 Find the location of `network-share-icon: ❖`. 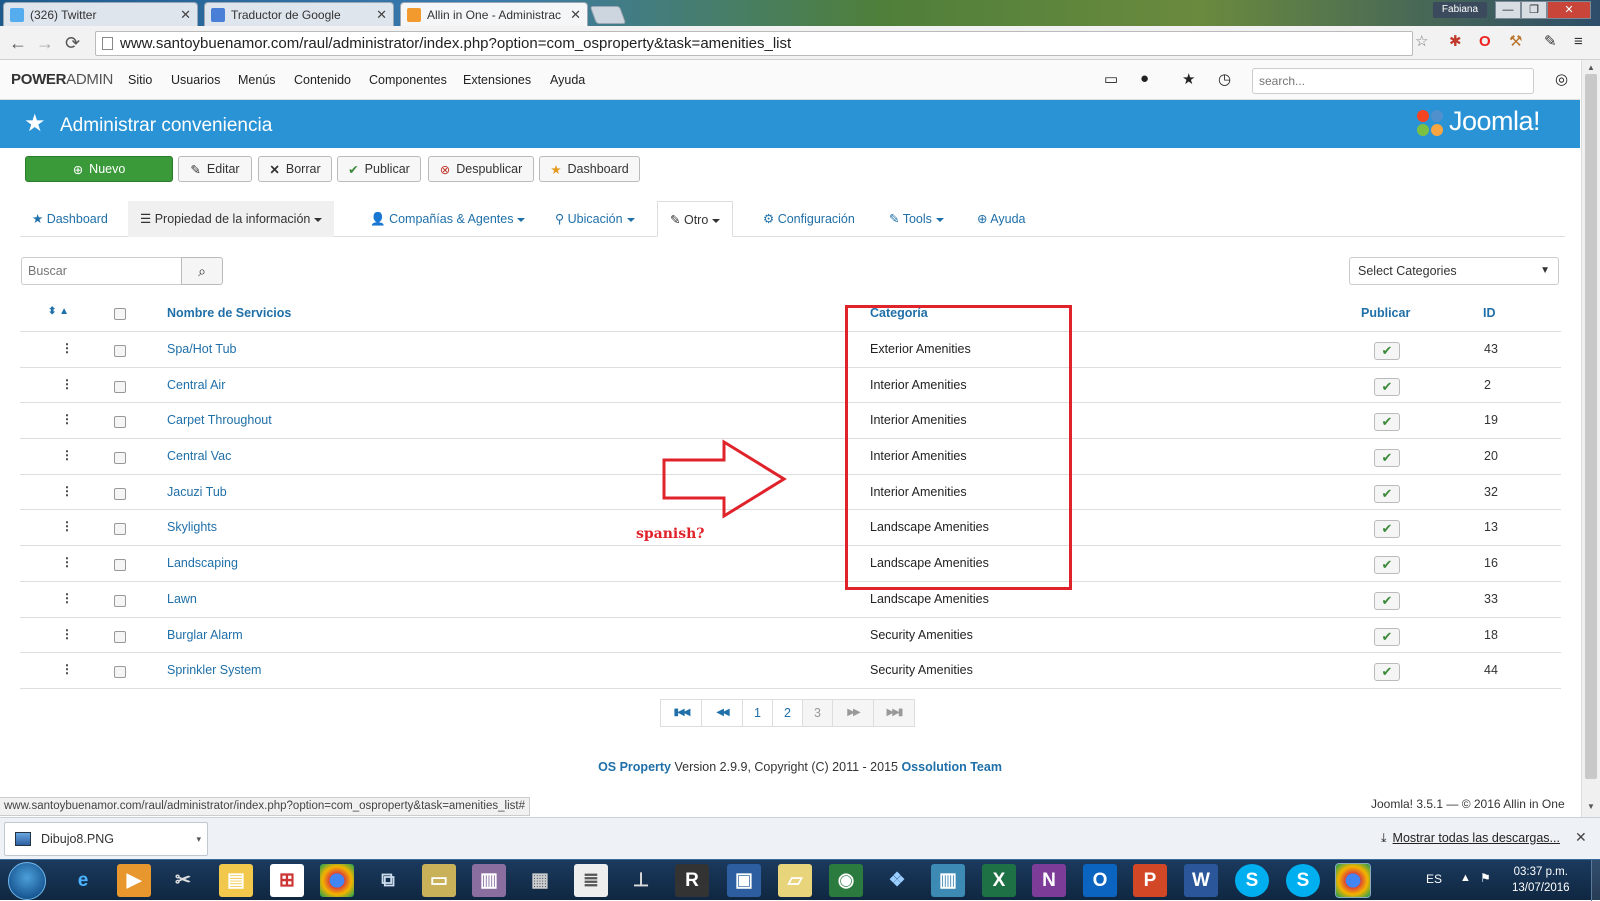

network-share-icon: ❖ is located at coordinates (897, 880).